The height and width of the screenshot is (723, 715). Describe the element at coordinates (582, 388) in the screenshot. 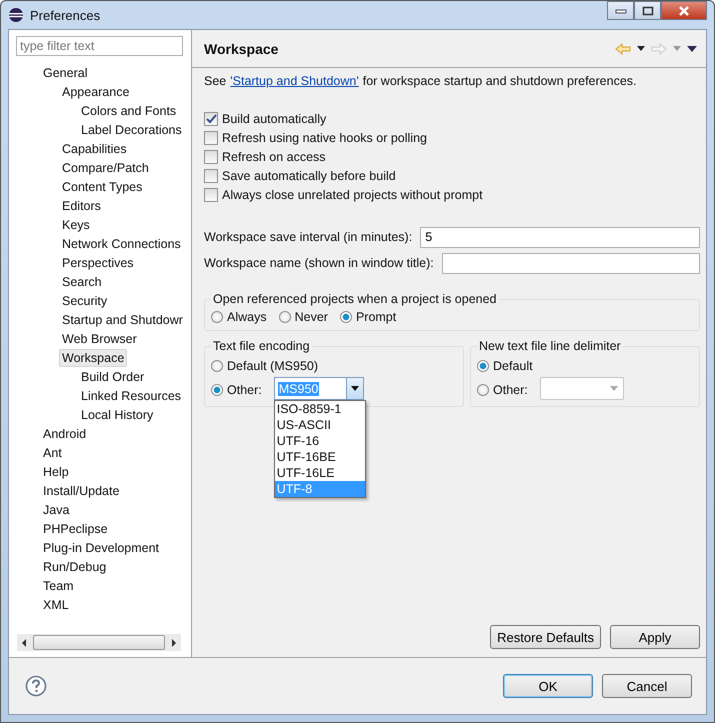

I see `delimiter-combo` at that location.